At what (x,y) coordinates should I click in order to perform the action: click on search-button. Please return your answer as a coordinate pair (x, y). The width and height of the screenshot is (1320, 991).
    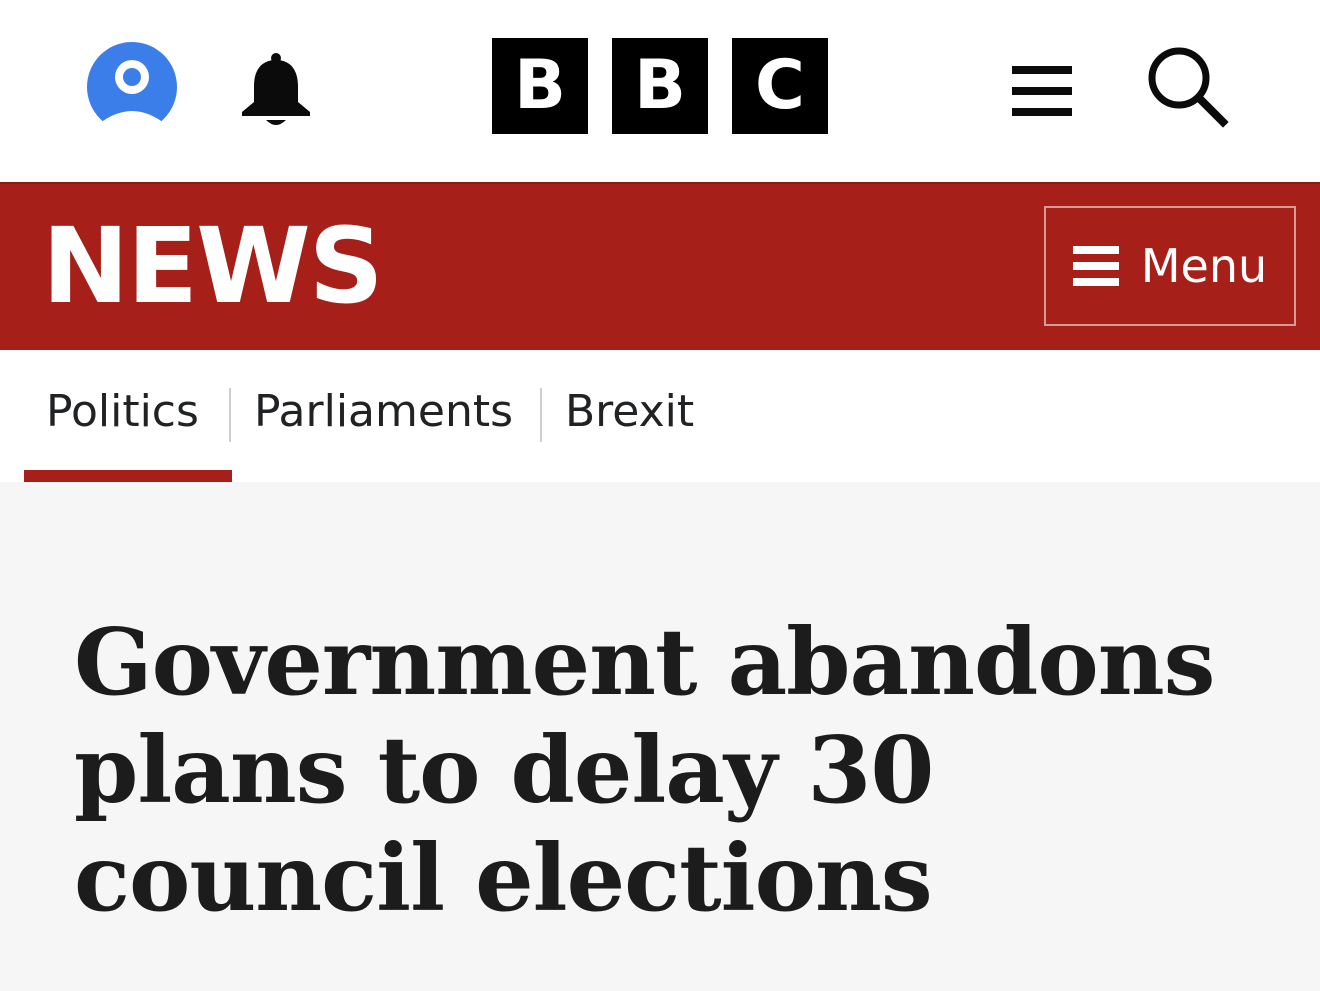
    Looking at the image, I should click on (1187, 86).